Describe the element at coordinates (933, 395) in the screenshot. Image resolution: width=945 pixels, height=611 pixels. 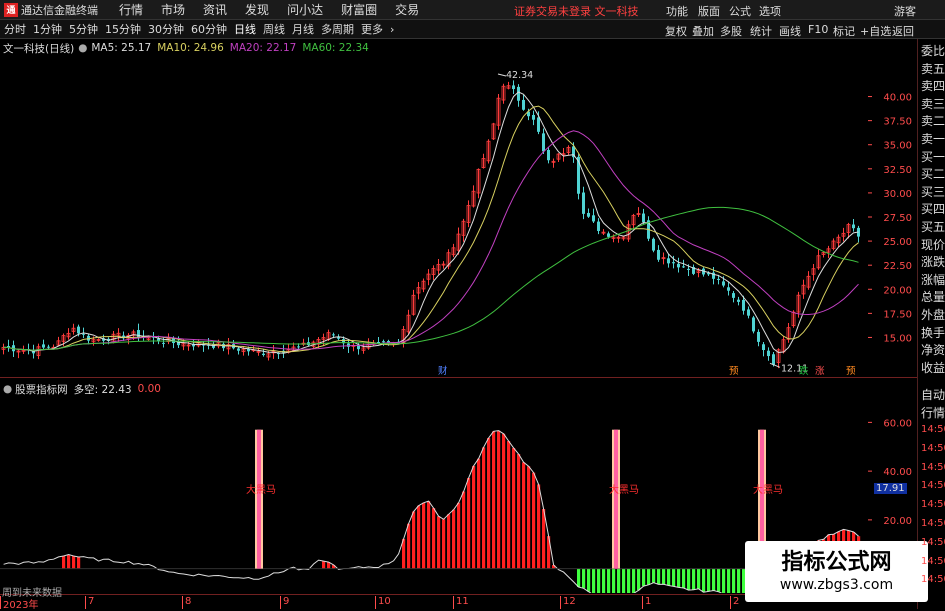
I see `quote-panel-bottom-0: 自动` at that location.